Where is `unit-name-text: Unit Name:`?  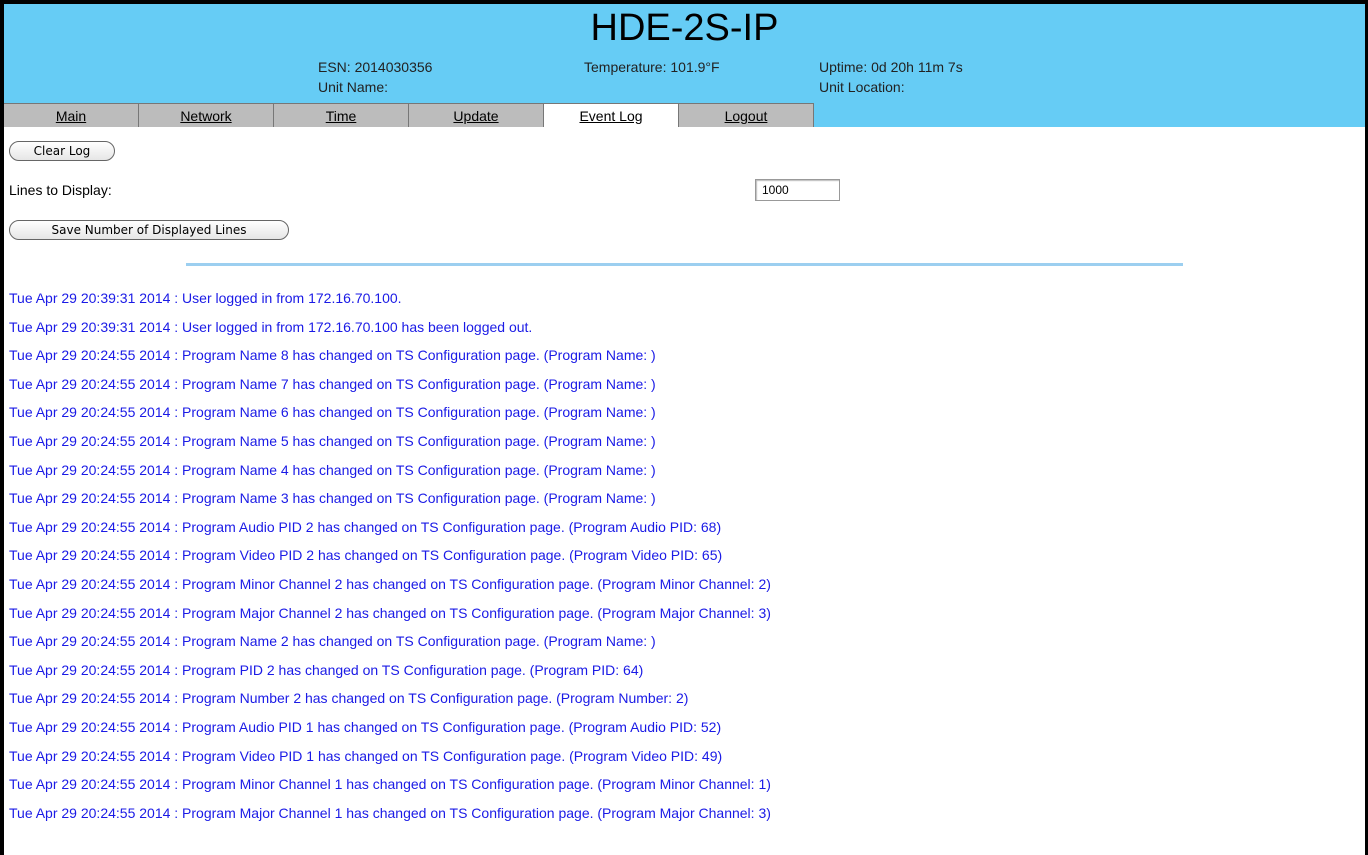
unit-name-text: Unit Name: is located at coordinates (353, 87).